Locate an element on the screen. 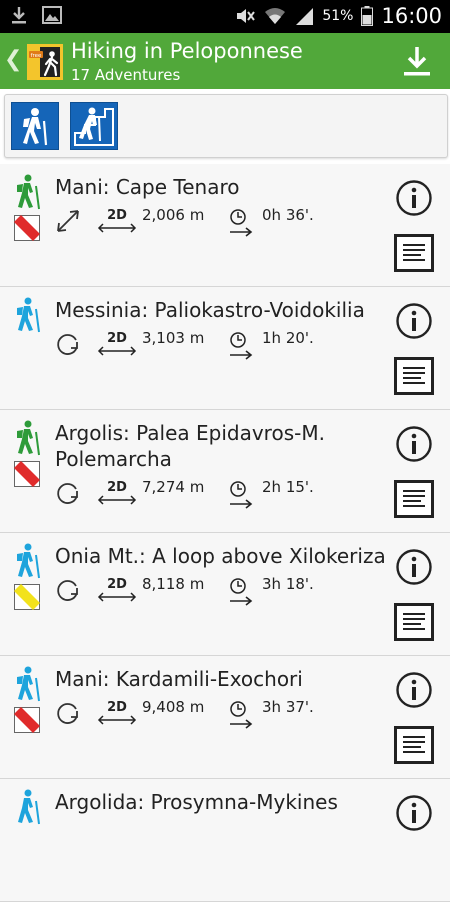  adventure-name: Mani: Cape Tenaro is located at coordinates (147, 187).